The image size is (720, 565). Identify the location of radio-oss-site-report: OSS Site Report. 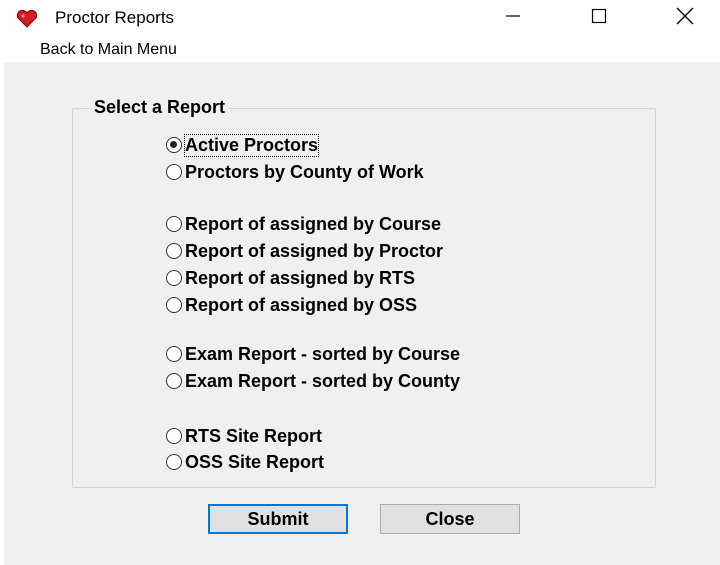
(245, 462).